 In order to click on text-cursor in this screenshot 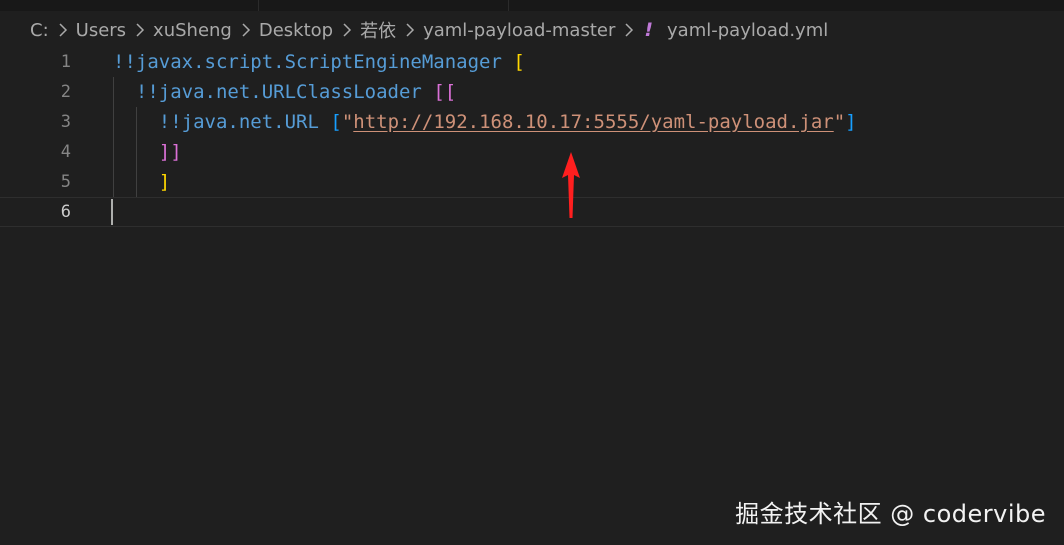, I will do `click(112, 212)`.